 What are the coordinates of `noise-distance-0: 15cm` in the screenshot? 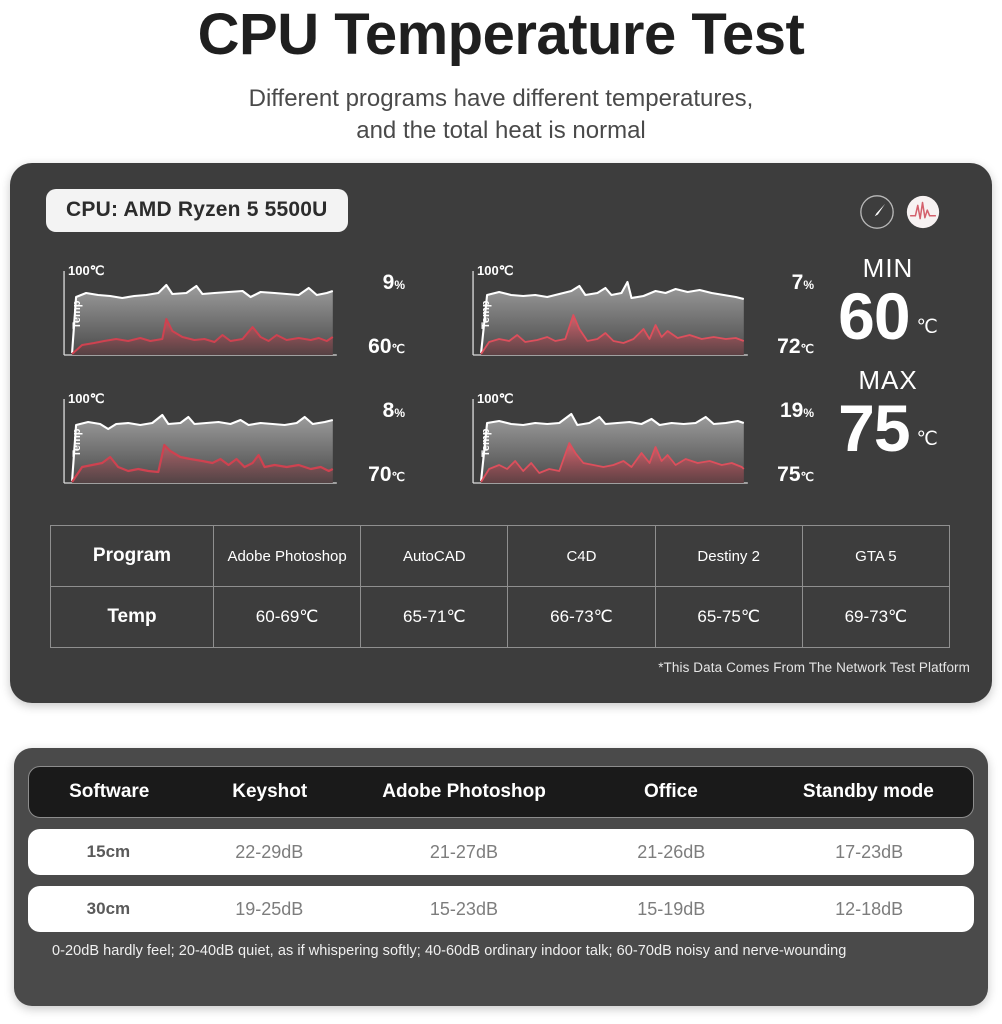 It's located at (108, 851).